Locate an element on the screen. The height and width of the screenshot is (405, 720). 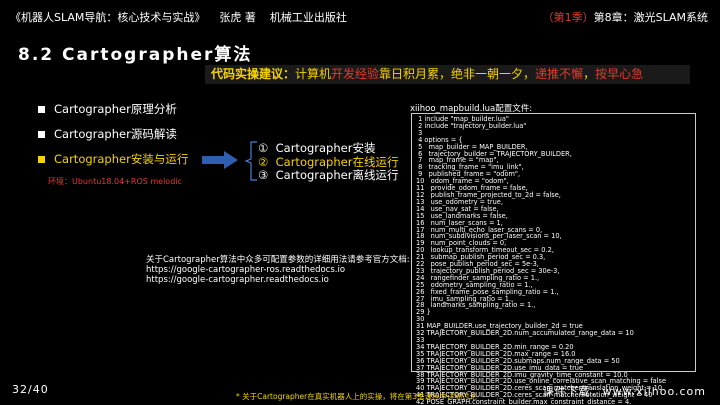
header-left: 《机器人SLAM导航：核心技术与实战》 张虎 著 机械工业出版社 is located at coordinates (178, 17).